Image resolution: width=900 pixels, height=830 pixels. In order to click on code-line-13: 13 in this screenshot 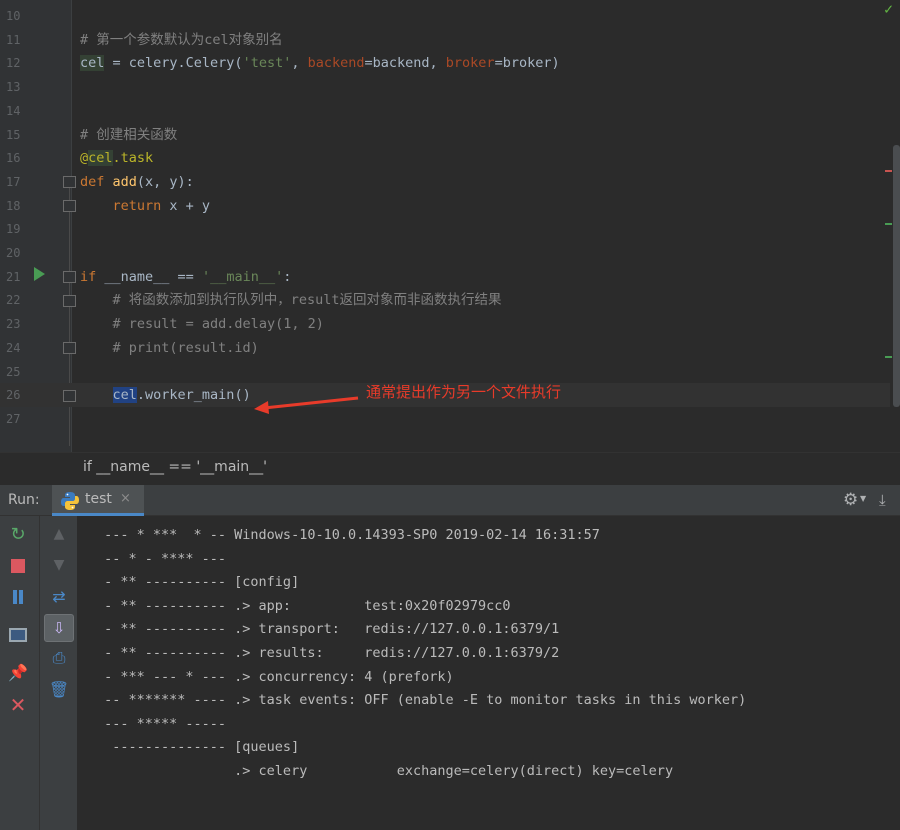, I will do `click(445, 87)`.